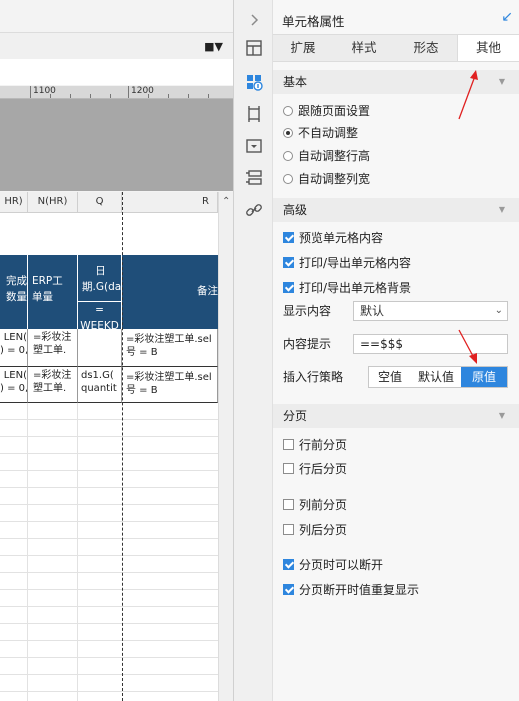  I want to click on section-paging-header: 分页 ▼, so click(396, 416).